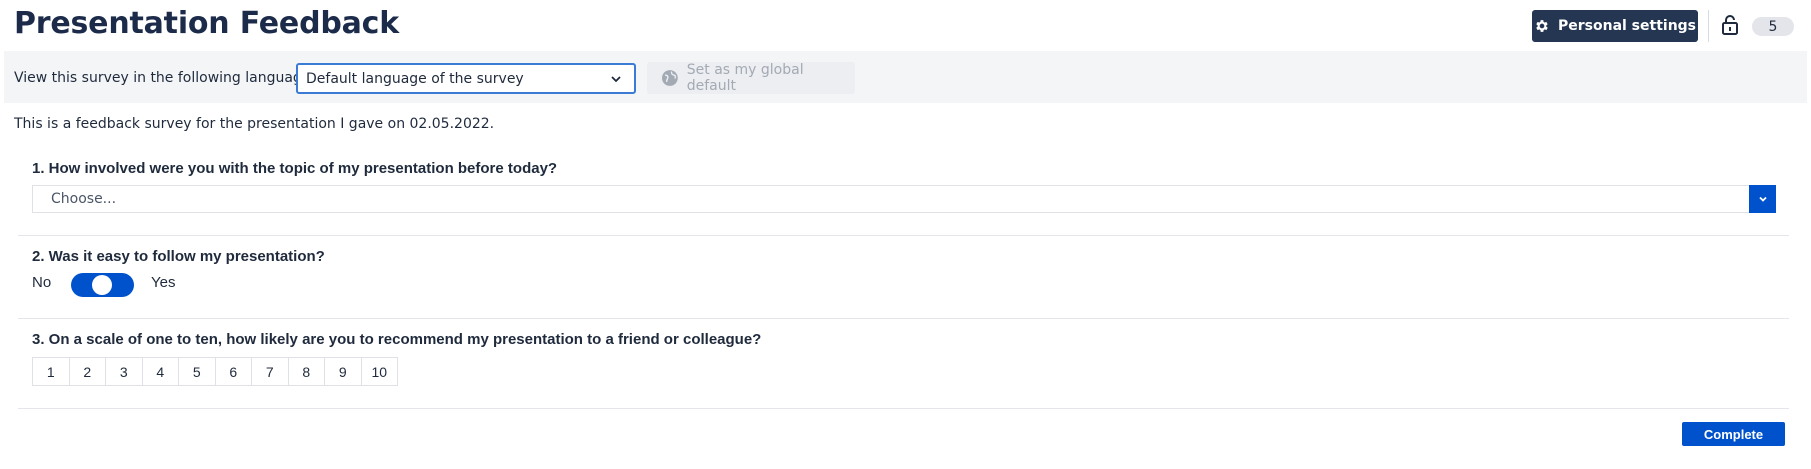 The height and width of the screenshot is (469, 1811). What do you see at coordinates (1733, 434) in the screenshot?
I see `complete-button: Complete` at bounding box center [1733, 434].